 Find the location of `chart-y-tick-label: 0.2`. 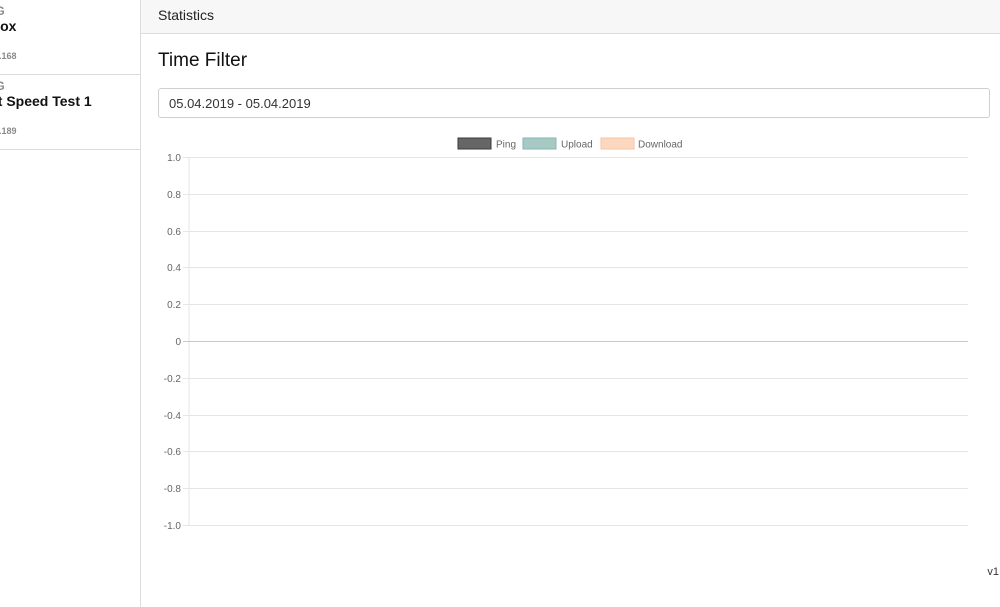

chart-y-tick-label: 0.2 is located at coordinates (174, 305).